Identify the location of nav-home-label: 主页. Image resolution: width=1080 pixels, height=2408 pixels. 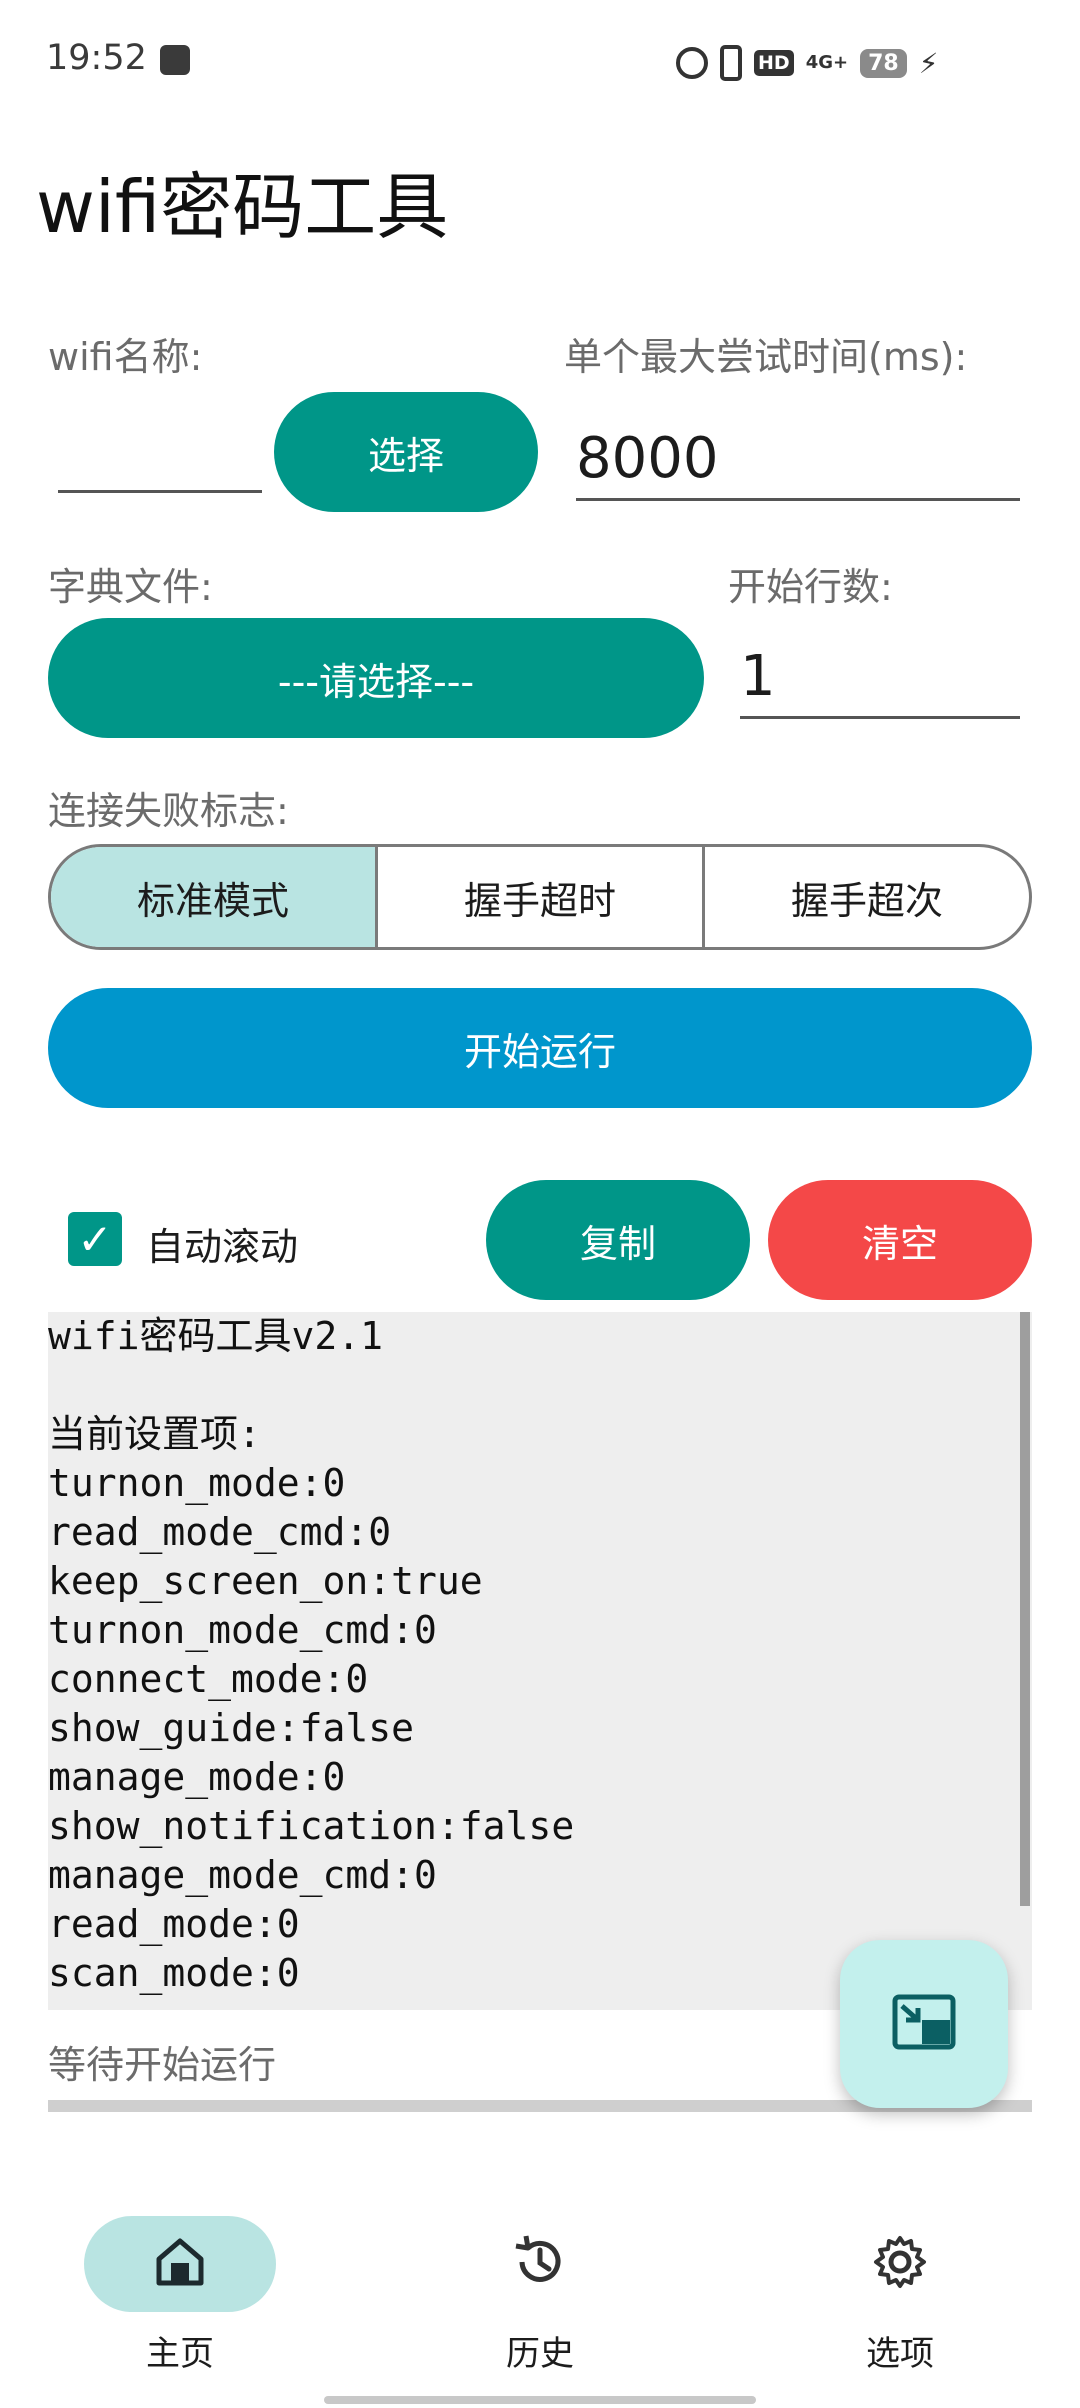
(180, 2354).